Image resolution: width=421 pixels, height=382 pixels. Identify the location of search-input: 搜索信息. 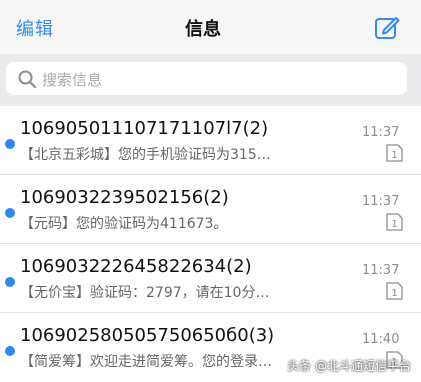
(206, 78).